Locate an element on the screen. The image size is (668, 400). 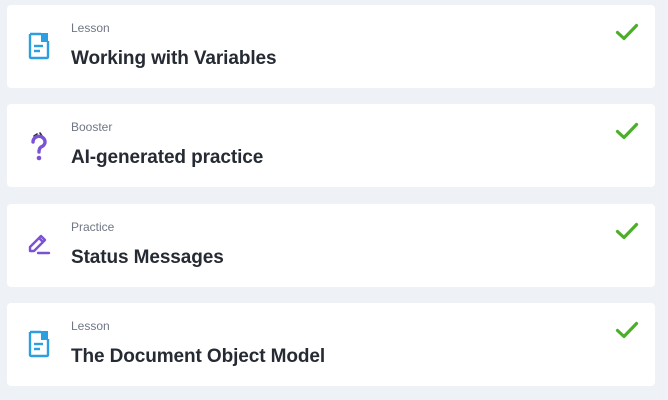
pencil-icon is located at coordinates (39, 246).